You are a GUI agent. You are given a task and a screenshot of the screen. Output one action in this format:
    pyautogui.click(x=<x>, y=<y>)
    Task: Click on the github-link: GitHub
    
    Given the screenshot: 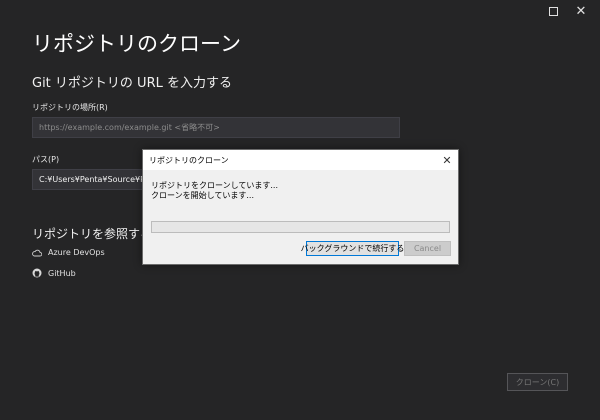 What is the action you would take?
    pyautogui.click(x=54, y=273)
    